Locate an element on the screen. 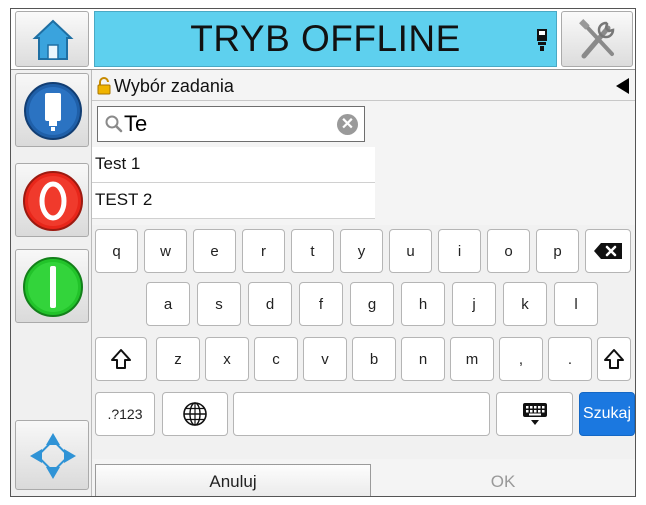 This screenshot has height=505, width=646. arrows-nav-icon is located at coordinates (53, 456).